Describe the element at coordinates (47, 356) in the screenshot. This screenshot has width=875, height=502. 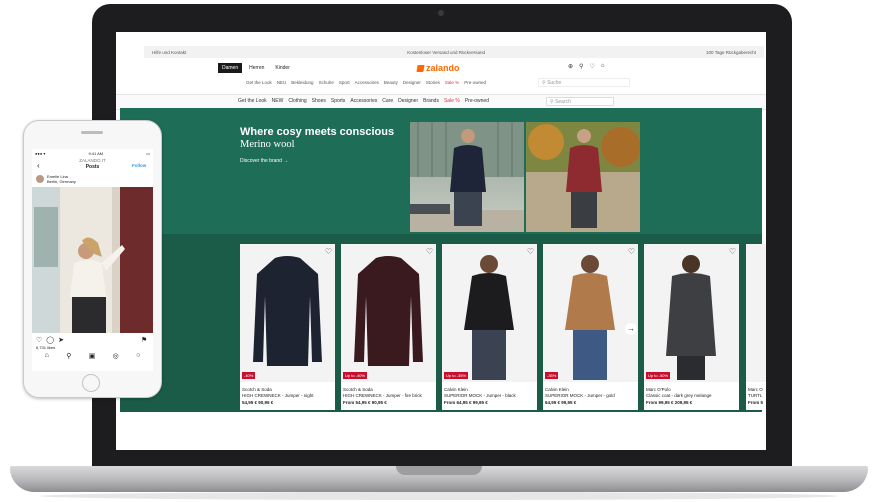
I see `home-icon: ⌂` at that location.